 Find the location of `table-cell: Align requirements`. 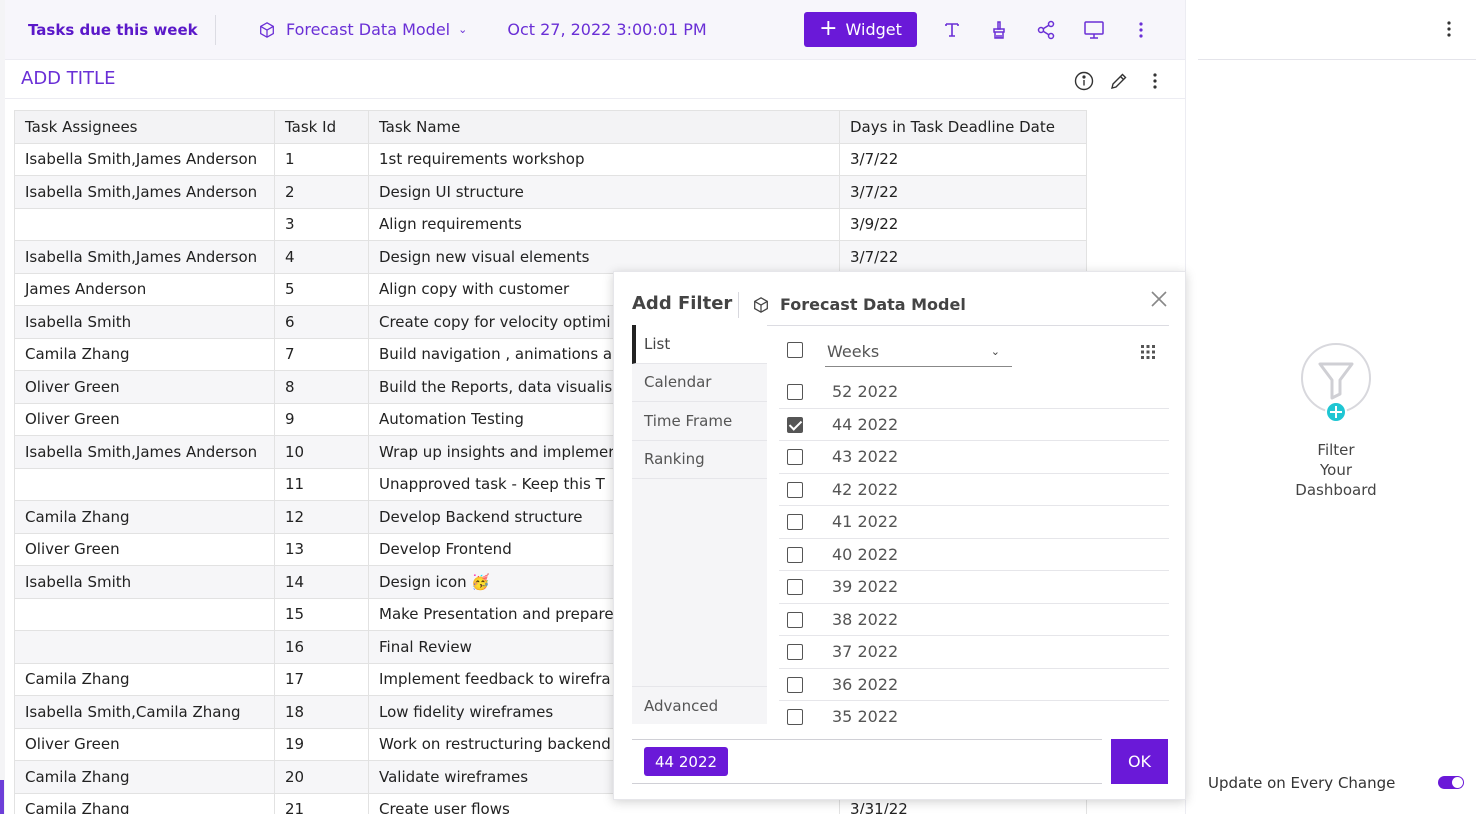

table-cell: Align requirements is located at coordinates (604, 224).